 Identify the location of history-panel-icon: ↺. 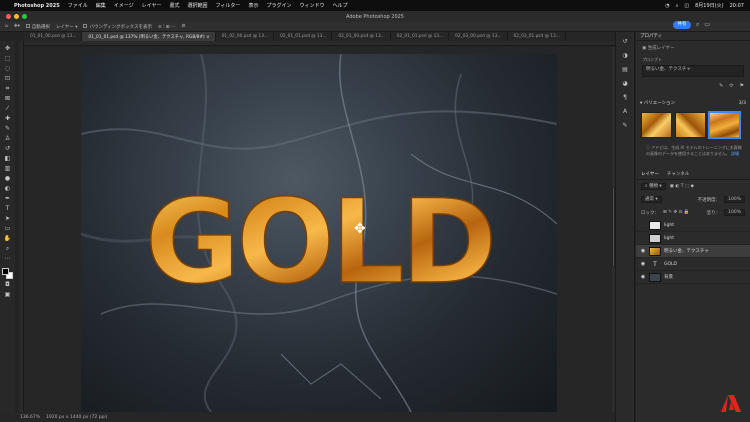
(624, 41).